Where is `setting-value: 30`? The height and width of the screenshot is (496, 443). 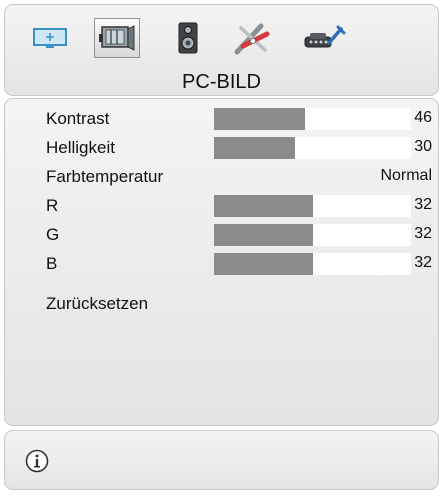
setting-value: 30 is located at coordinates (423, 146).